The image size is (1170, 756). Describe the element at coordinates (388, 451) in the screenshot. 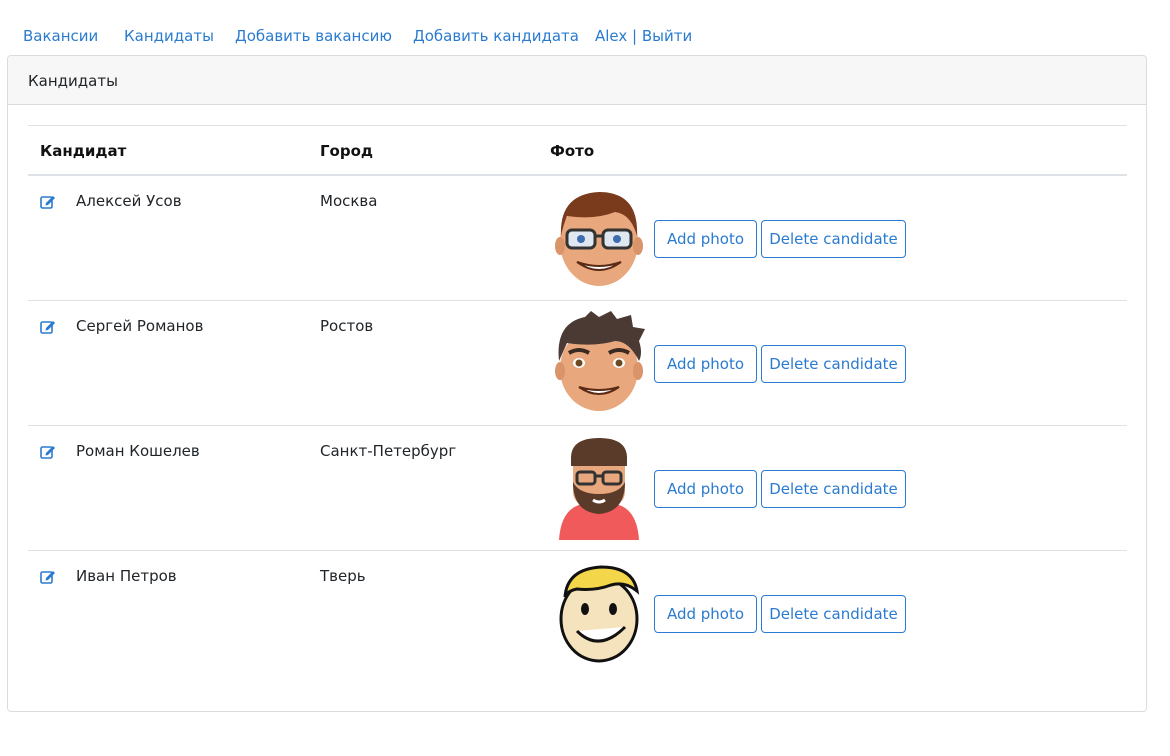

I see `candidate-city: Санкт-Петербург` at that location.